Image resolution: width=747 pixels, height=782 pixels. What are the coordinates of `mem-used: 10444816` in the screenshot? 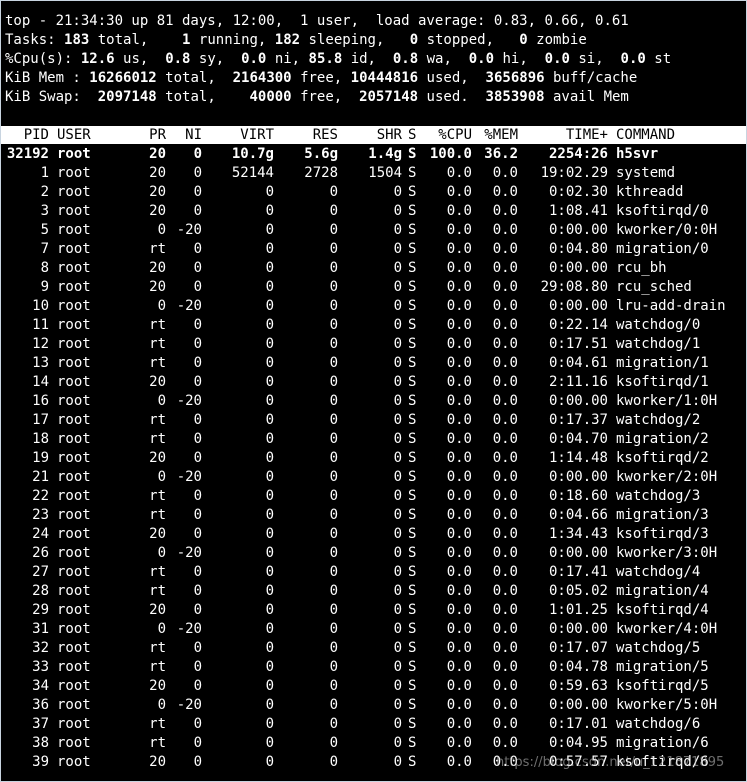 It's located at (384, 78).